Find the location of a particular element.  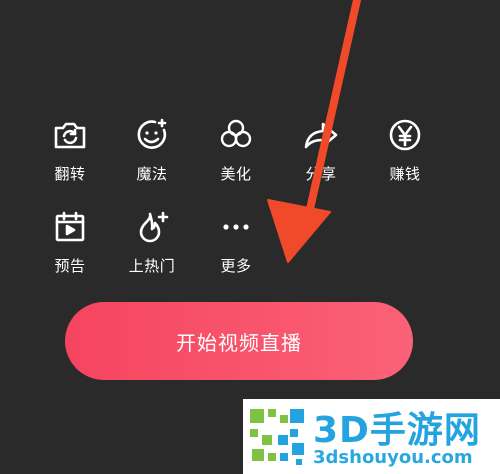

watermark-url: 3dshouyou.com is located at coordinates (393, 457).